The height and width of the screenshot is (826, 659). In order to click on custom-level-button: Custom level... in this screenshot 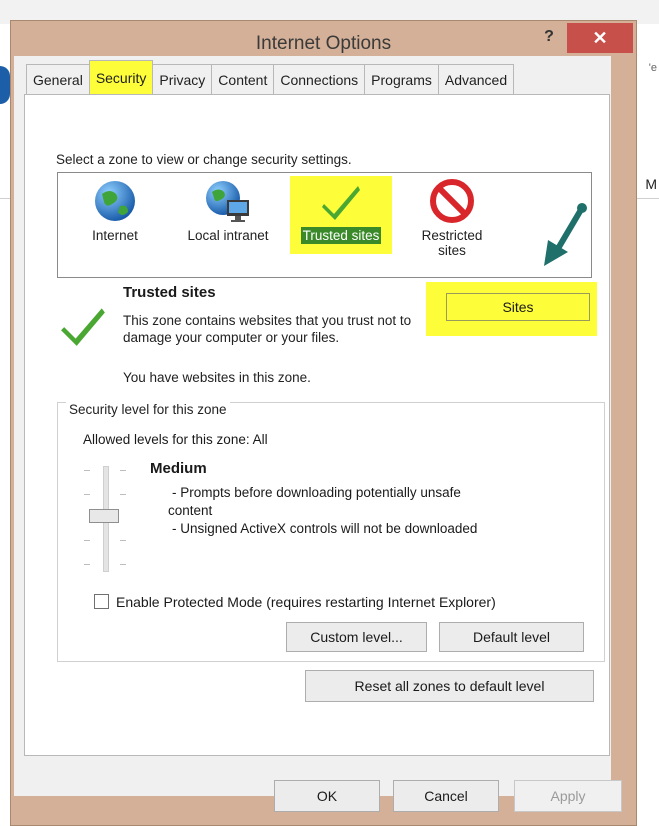, I will do `click(356, 637)`.